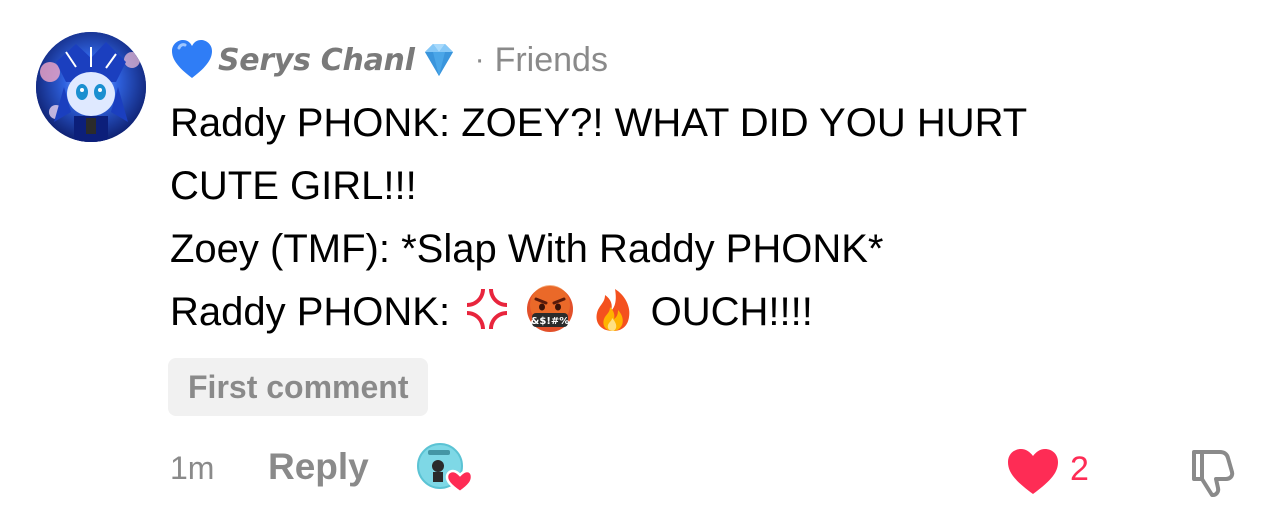 This screenshot has width=1284, height=506. I want to click on creator-liked-avatar-icon, so click(444, 470).